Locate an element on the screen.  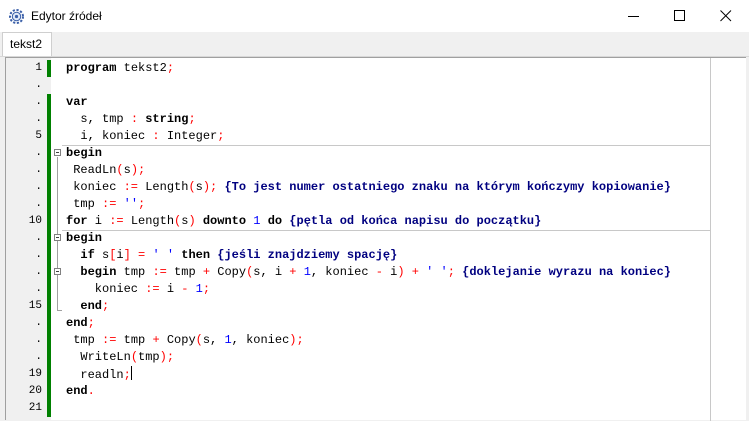
minimize-button is located at coordinates (634, 16).